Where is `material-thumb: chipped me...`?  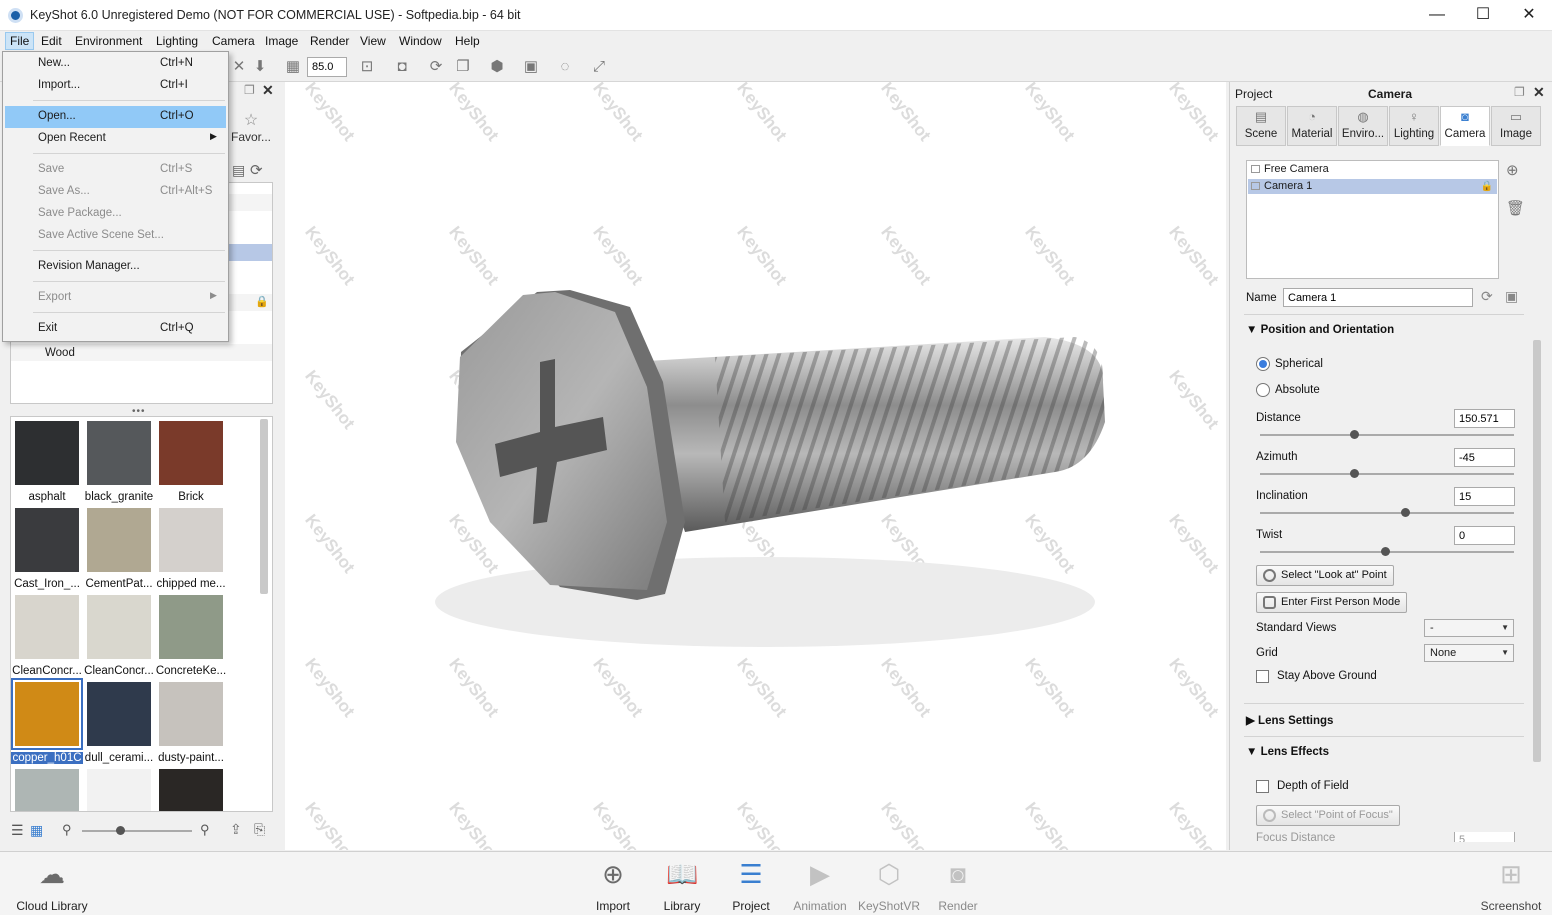 material-thumb: chipped me... is located at coordinates (190, 549).